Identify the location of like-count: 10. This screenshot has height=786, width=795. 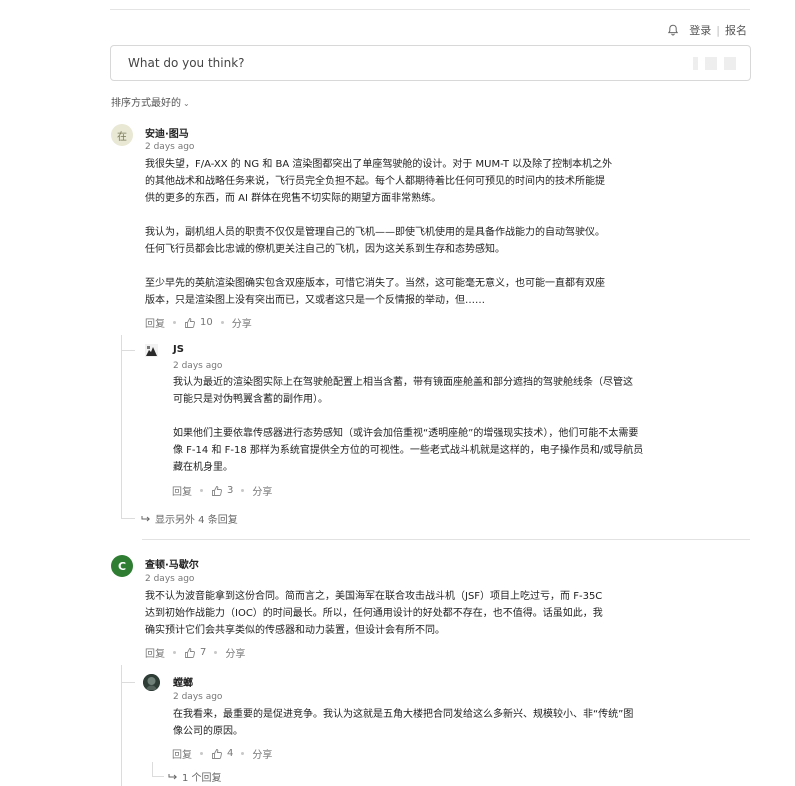
(206, 322).